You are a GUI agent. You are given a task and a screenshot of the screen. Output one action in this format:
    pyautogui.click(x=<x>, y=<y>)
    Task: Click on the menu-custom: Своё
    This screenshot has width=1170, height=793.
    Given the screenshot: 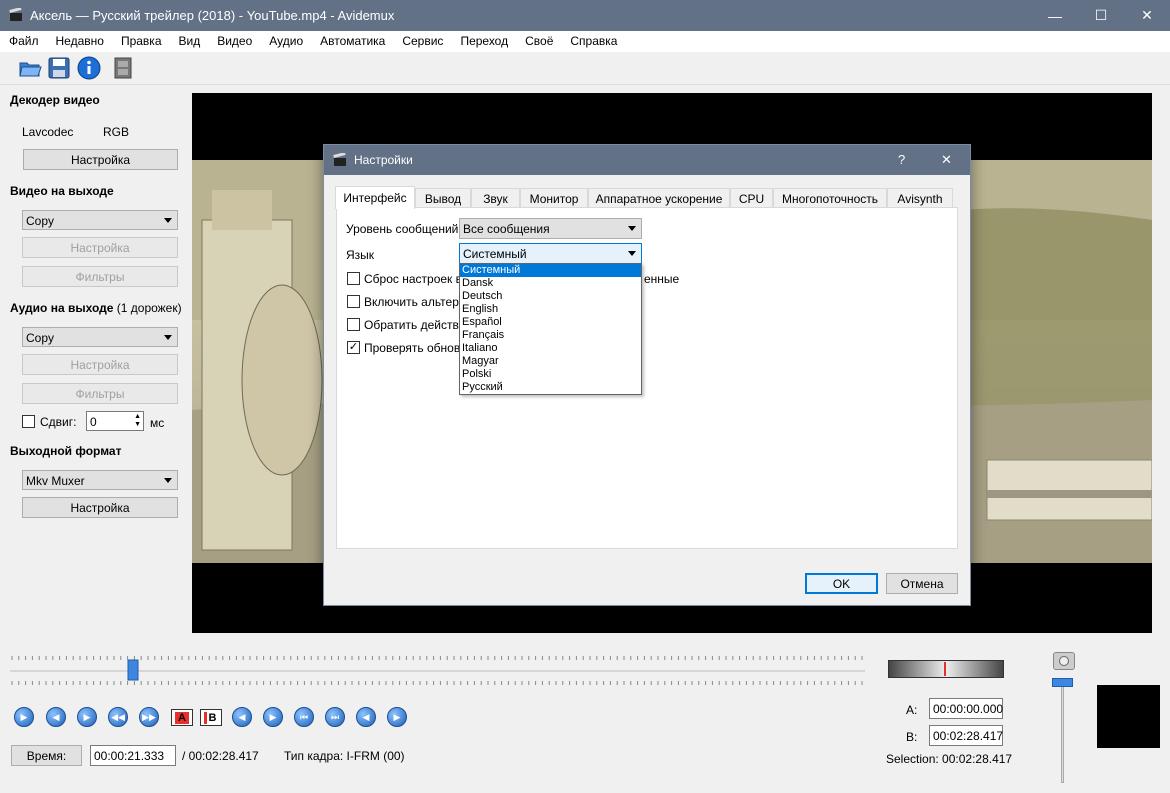 What is the action you would take?
    pyautogui.click(x=538, y=41)
    